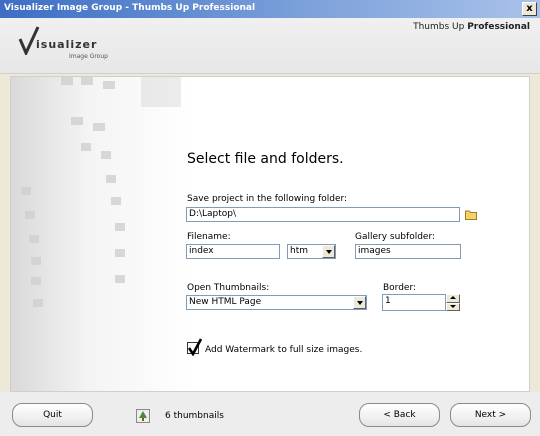 The width and height of the screenshot is (540, 436). What do you see at coordinates (408, 251) in the screenshot?
I see `gallery-subfolder-input: images` at bounding box center [408, 251].